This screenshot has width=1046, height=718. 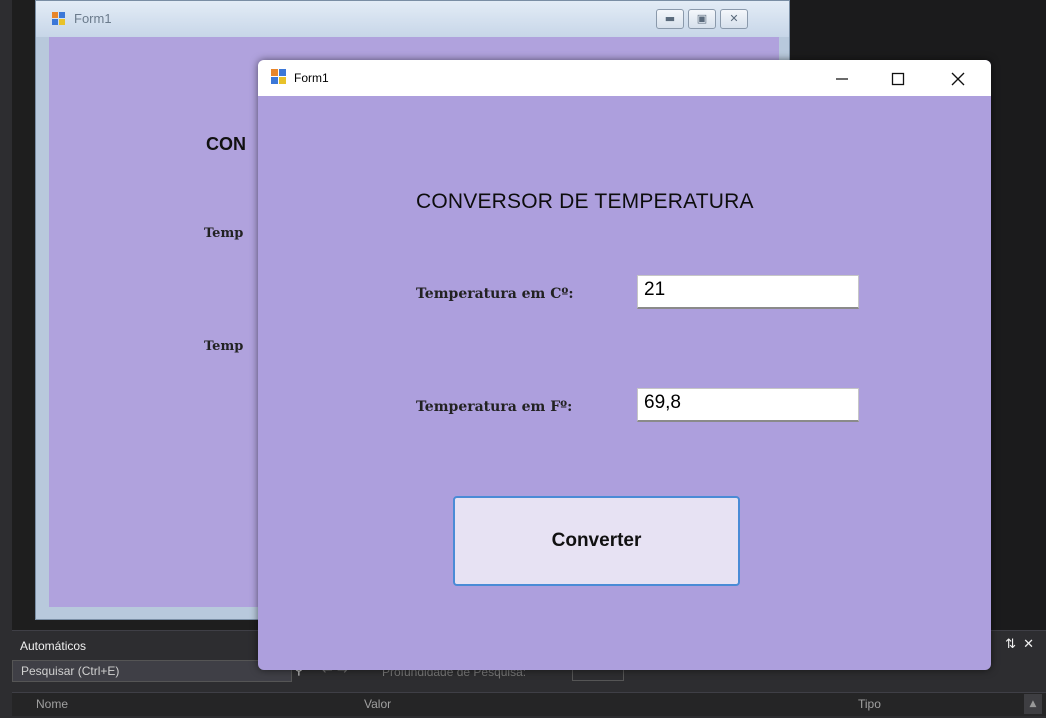 I want to click on designer-heading-fragment: CON, so click(x=226, y=144).